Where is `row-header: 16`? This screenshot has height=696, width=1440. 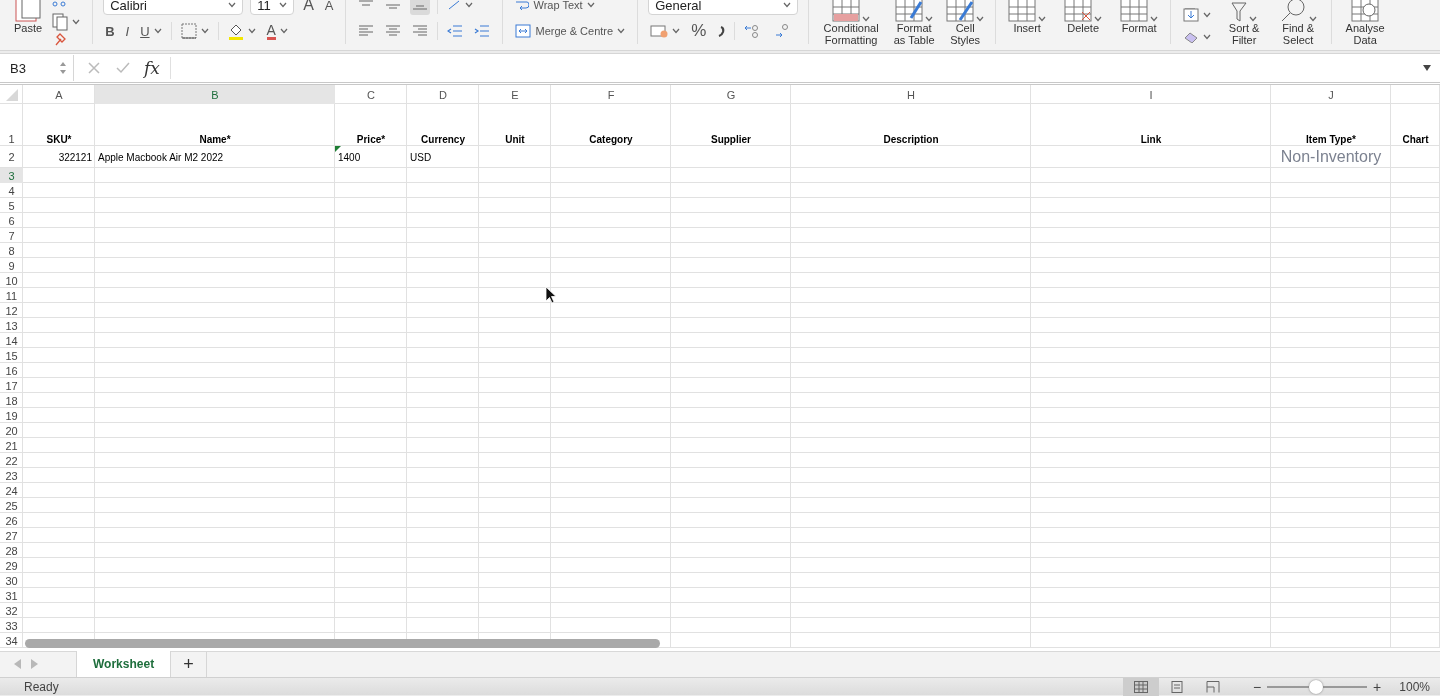 row-header: 16 is located at coordinates (11, 370).